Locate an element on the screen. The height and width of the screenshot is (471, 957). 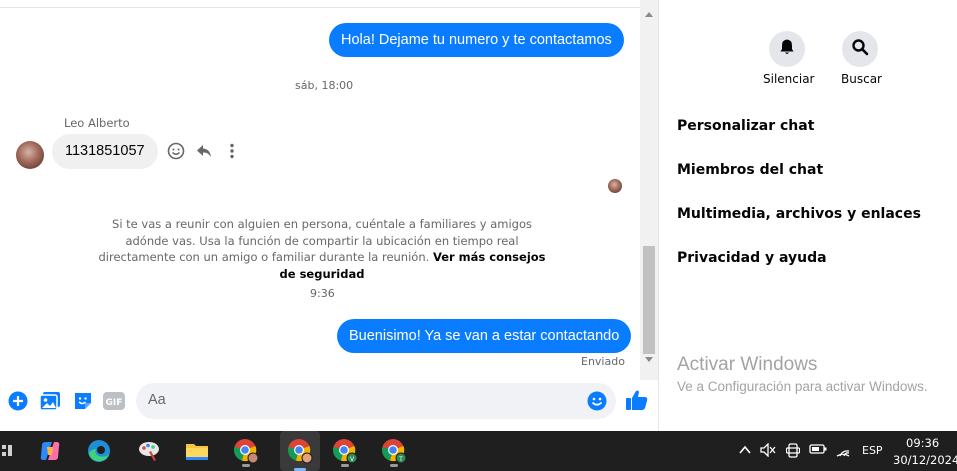
language-indicator: ESP is located at coordinates (872, 450).